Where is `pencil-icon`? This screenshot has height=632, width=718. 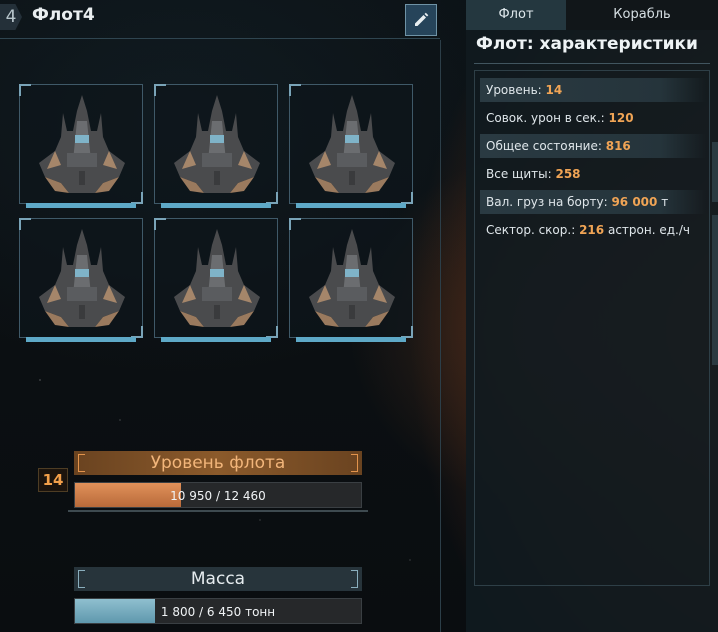
pencil-icon is located at coordinates (422, 19).